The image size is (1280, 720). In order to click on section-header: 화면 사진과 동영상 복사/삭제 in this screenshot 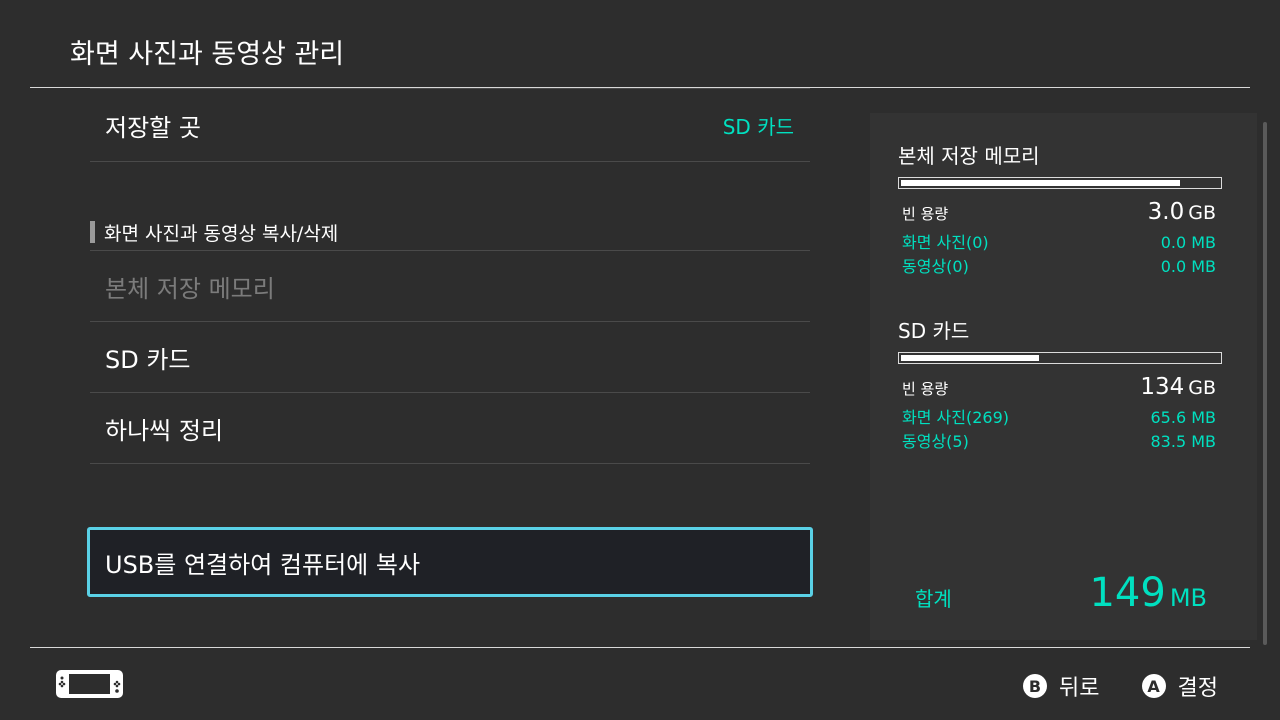, I will do `click(450, 232)`.